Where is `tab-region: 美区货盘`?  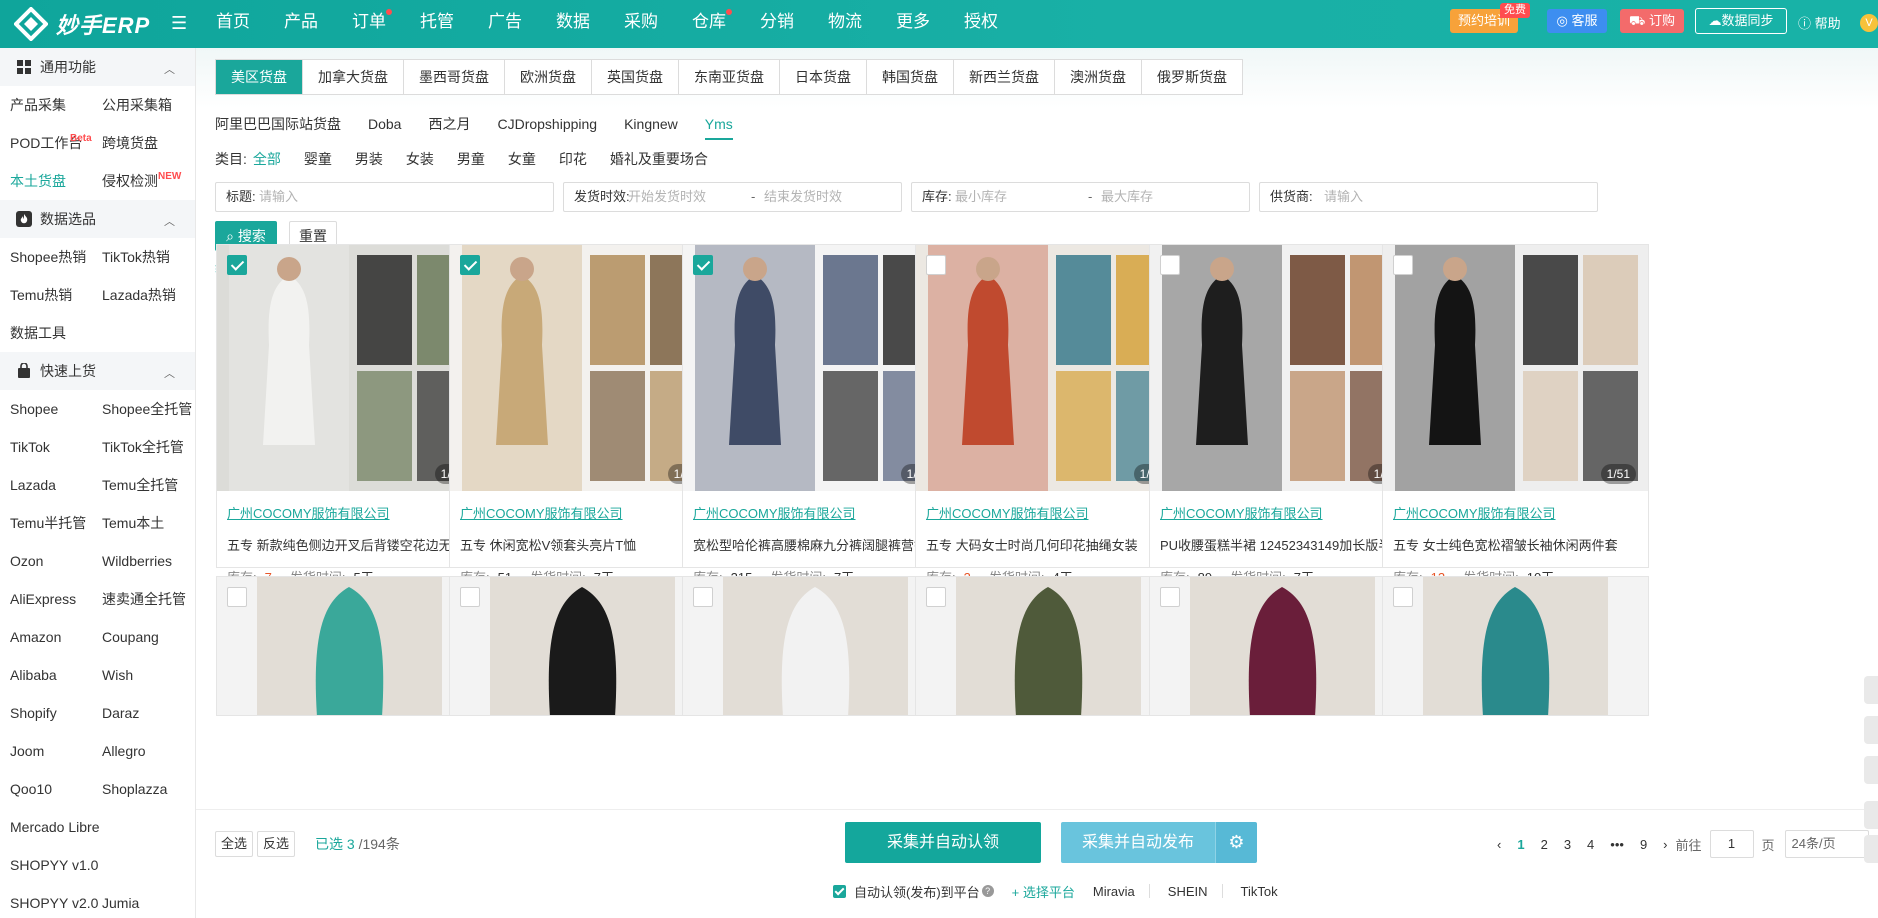
tab-region: 美区货盘 is located at coordinates (259, 77).